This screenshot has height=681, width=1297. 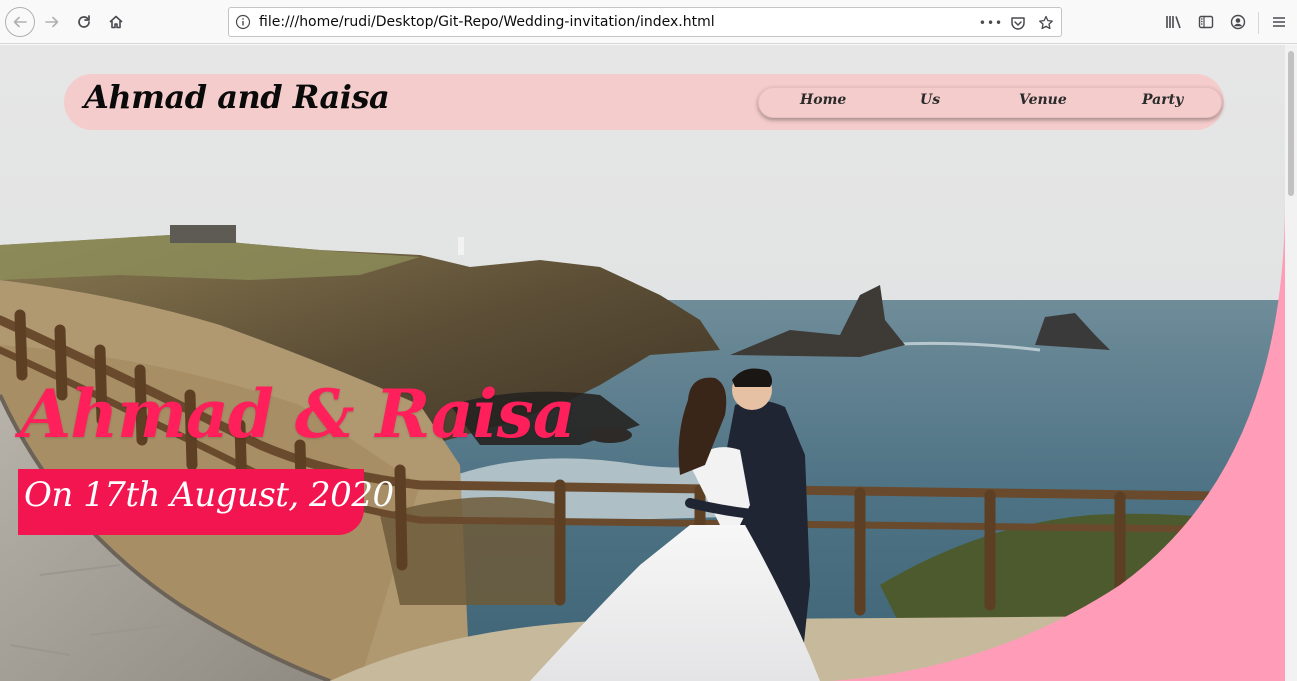 What do you see at coordinates (1043, 100) in the screenshot?
I see `nav-venue: Venue` at bounding box center [1043, 100].